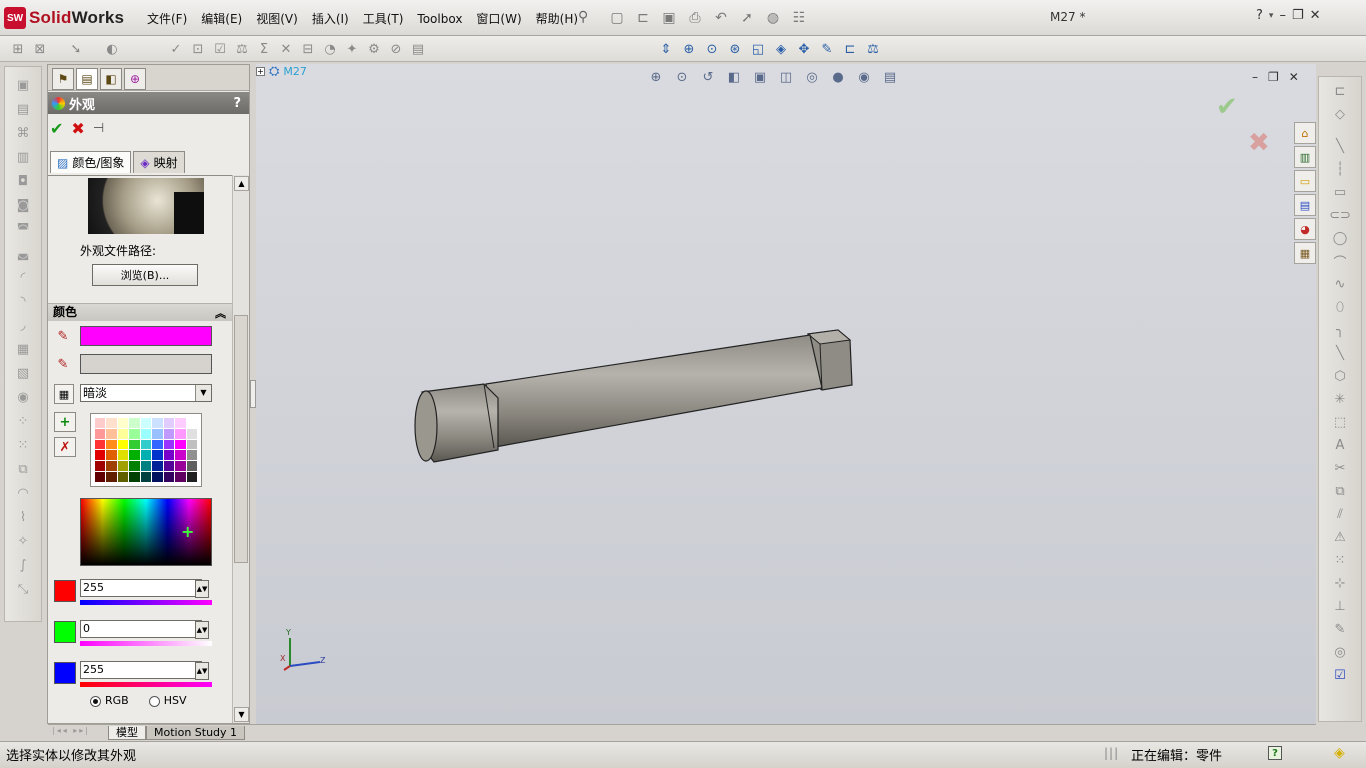  Describe the element at coordinates (242, 49) in the screenshot. I see `mass-properties-icon: ⚖` at that location.